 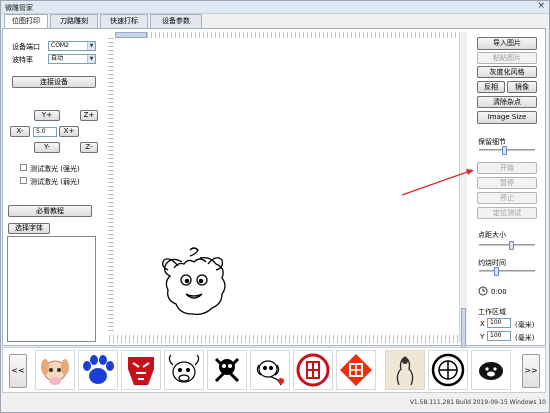 What do you see at coordinates (507, 168) in the screenshot?
I see `start-button: 开始` at bounding box center [507, 168].